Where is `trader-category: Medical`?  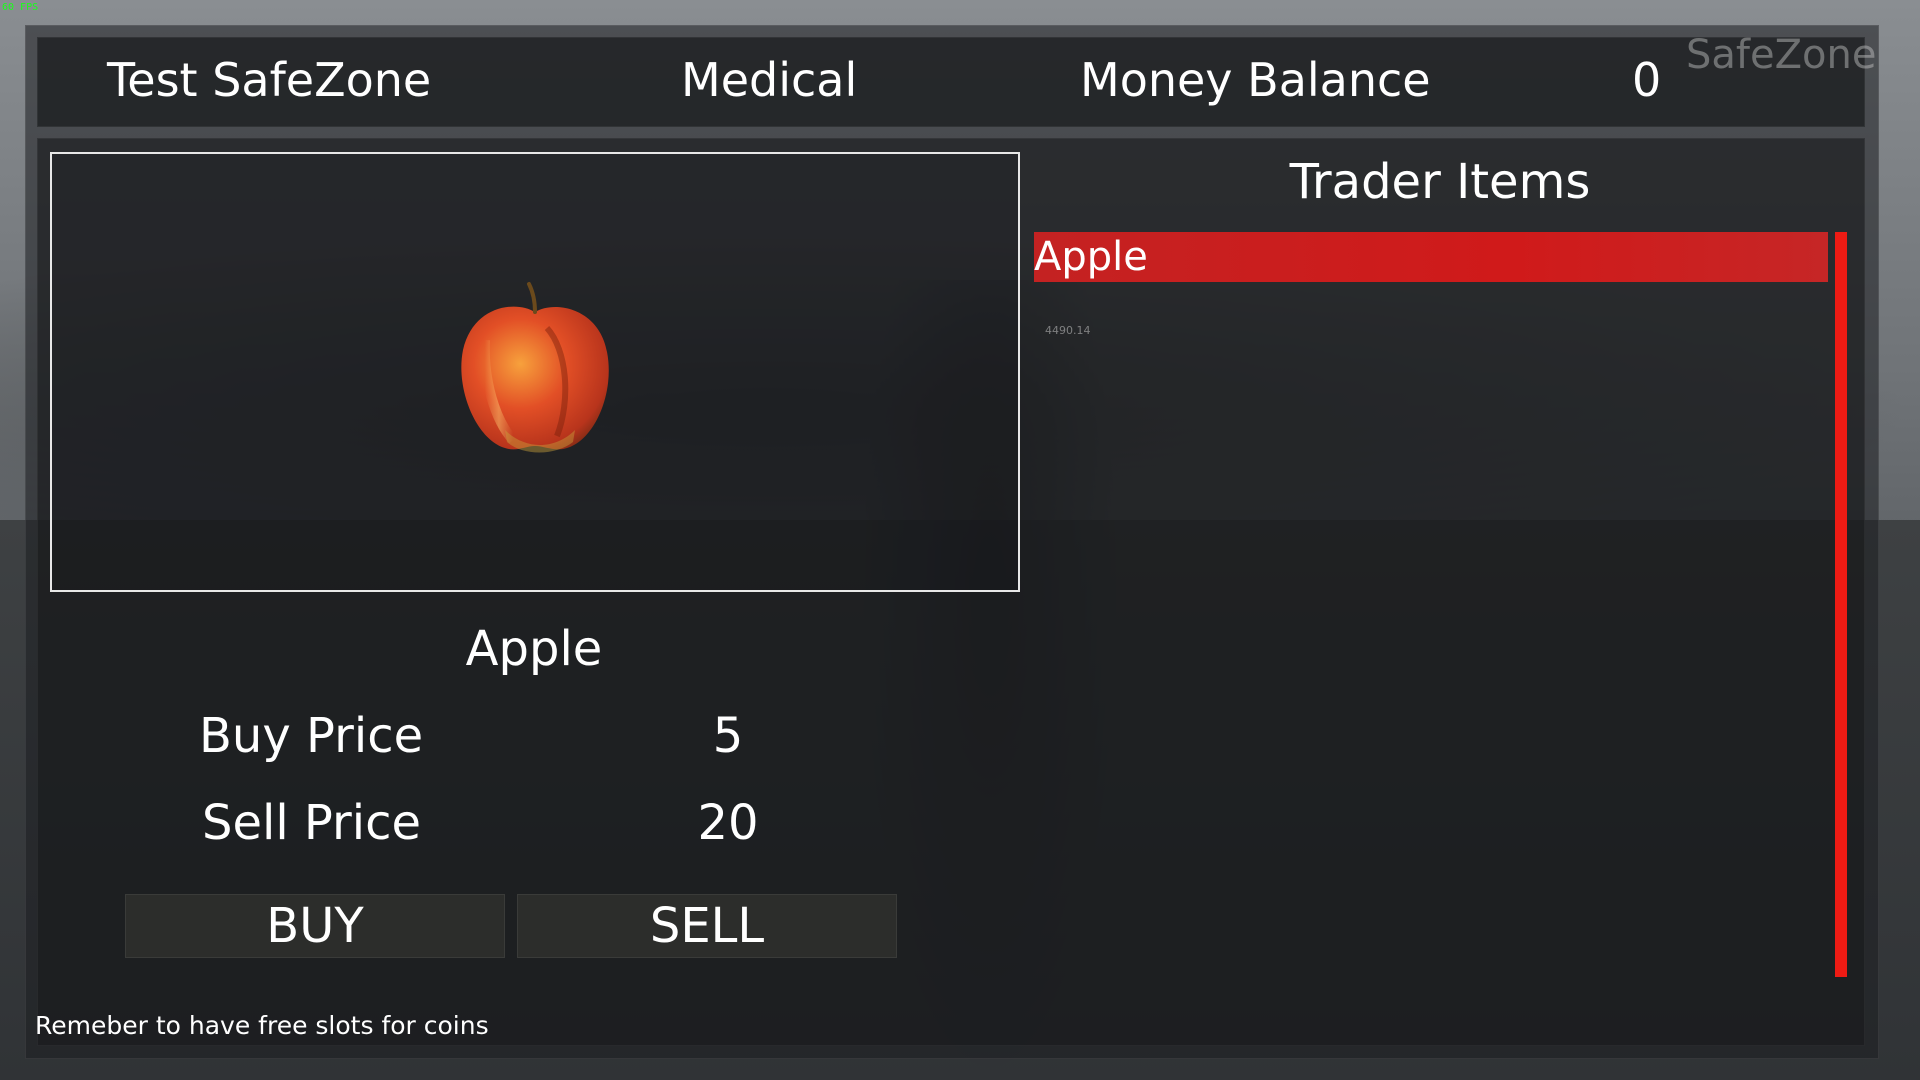 trader-category: Medical is located at coordinates (769, 80).